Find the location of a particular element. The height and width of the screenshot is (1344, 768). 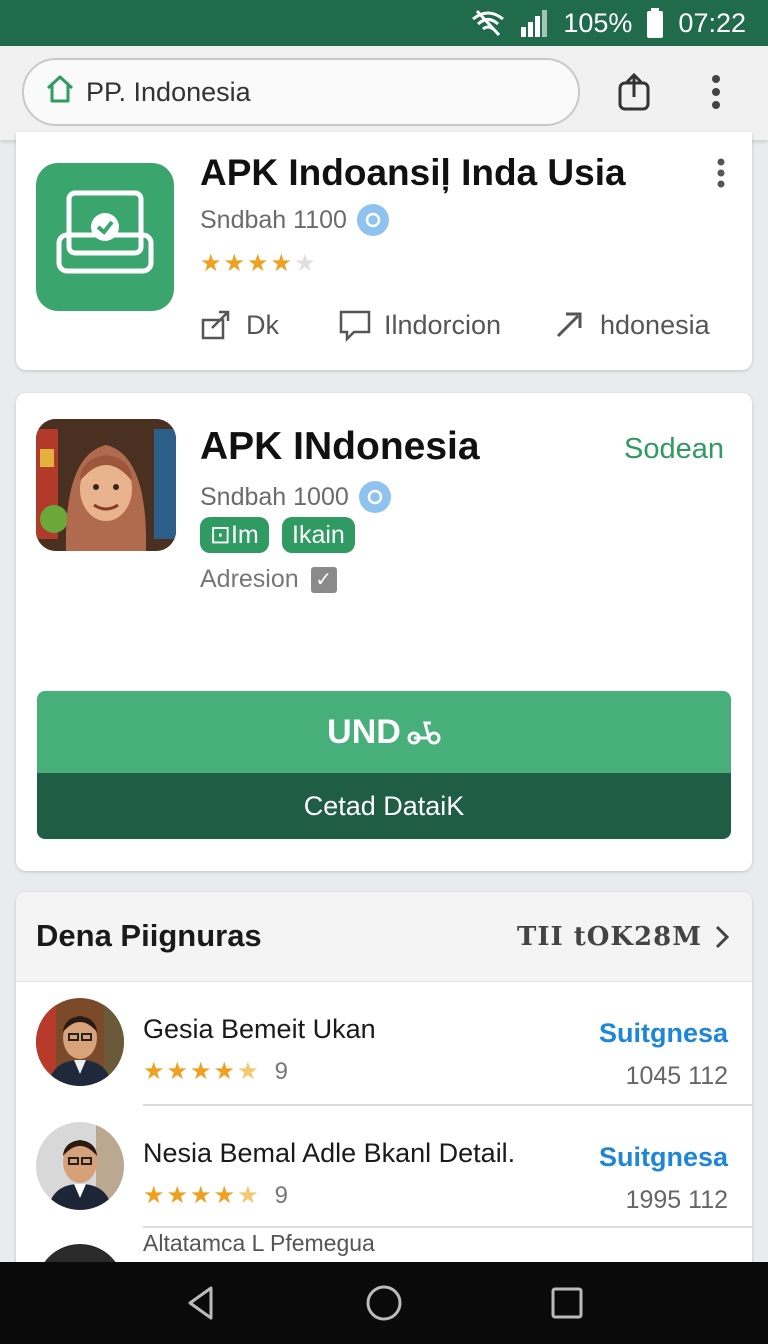

install-button-group: UND Cetad DataiK is located at coordinates (384, 765).